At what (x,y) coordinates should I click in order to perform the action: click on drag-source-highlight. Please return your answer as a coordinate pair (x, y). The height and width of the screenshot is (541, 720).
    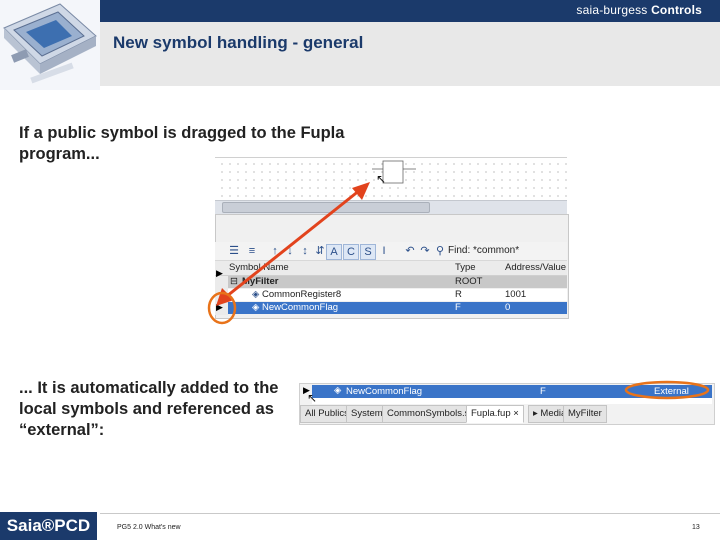
    Looking at the image, I should click on (222, 308).